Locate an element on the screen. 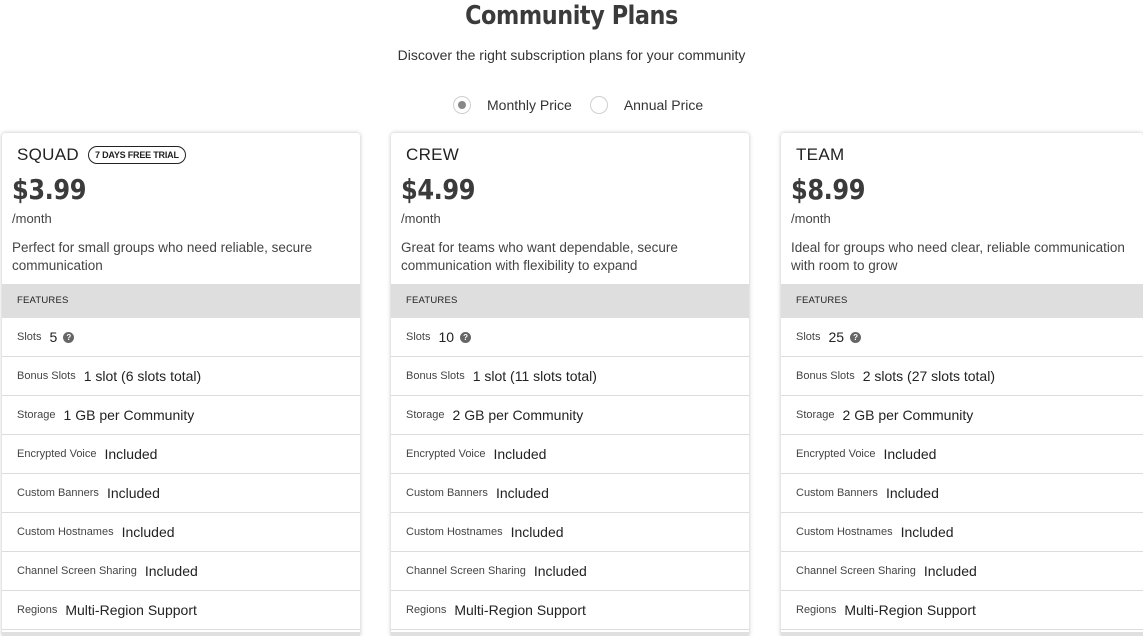 The height and width of the screenshot is (636, 1143). feature-row-bonus-slots: Bonus Slots 1 slot (6 slots total) is located at coordinates (181, 376).